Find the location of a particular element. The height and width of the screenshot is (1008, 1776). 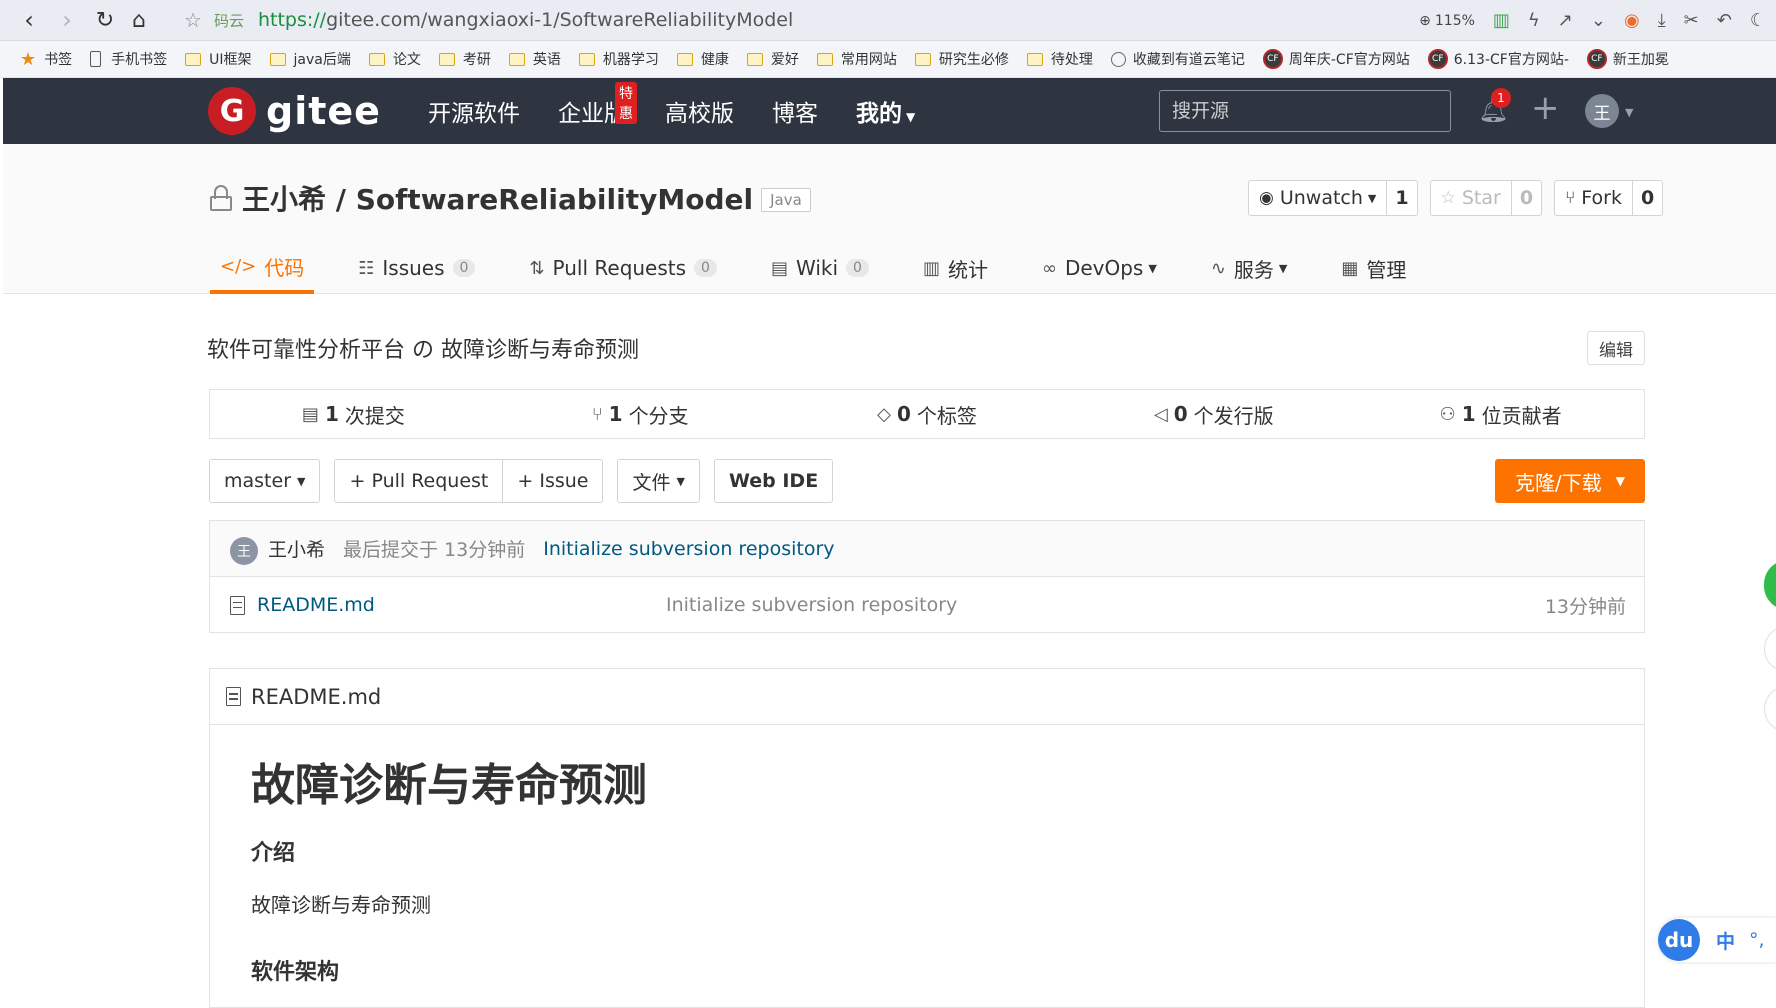

avatar: 王 is located at coordinates (244, 550).